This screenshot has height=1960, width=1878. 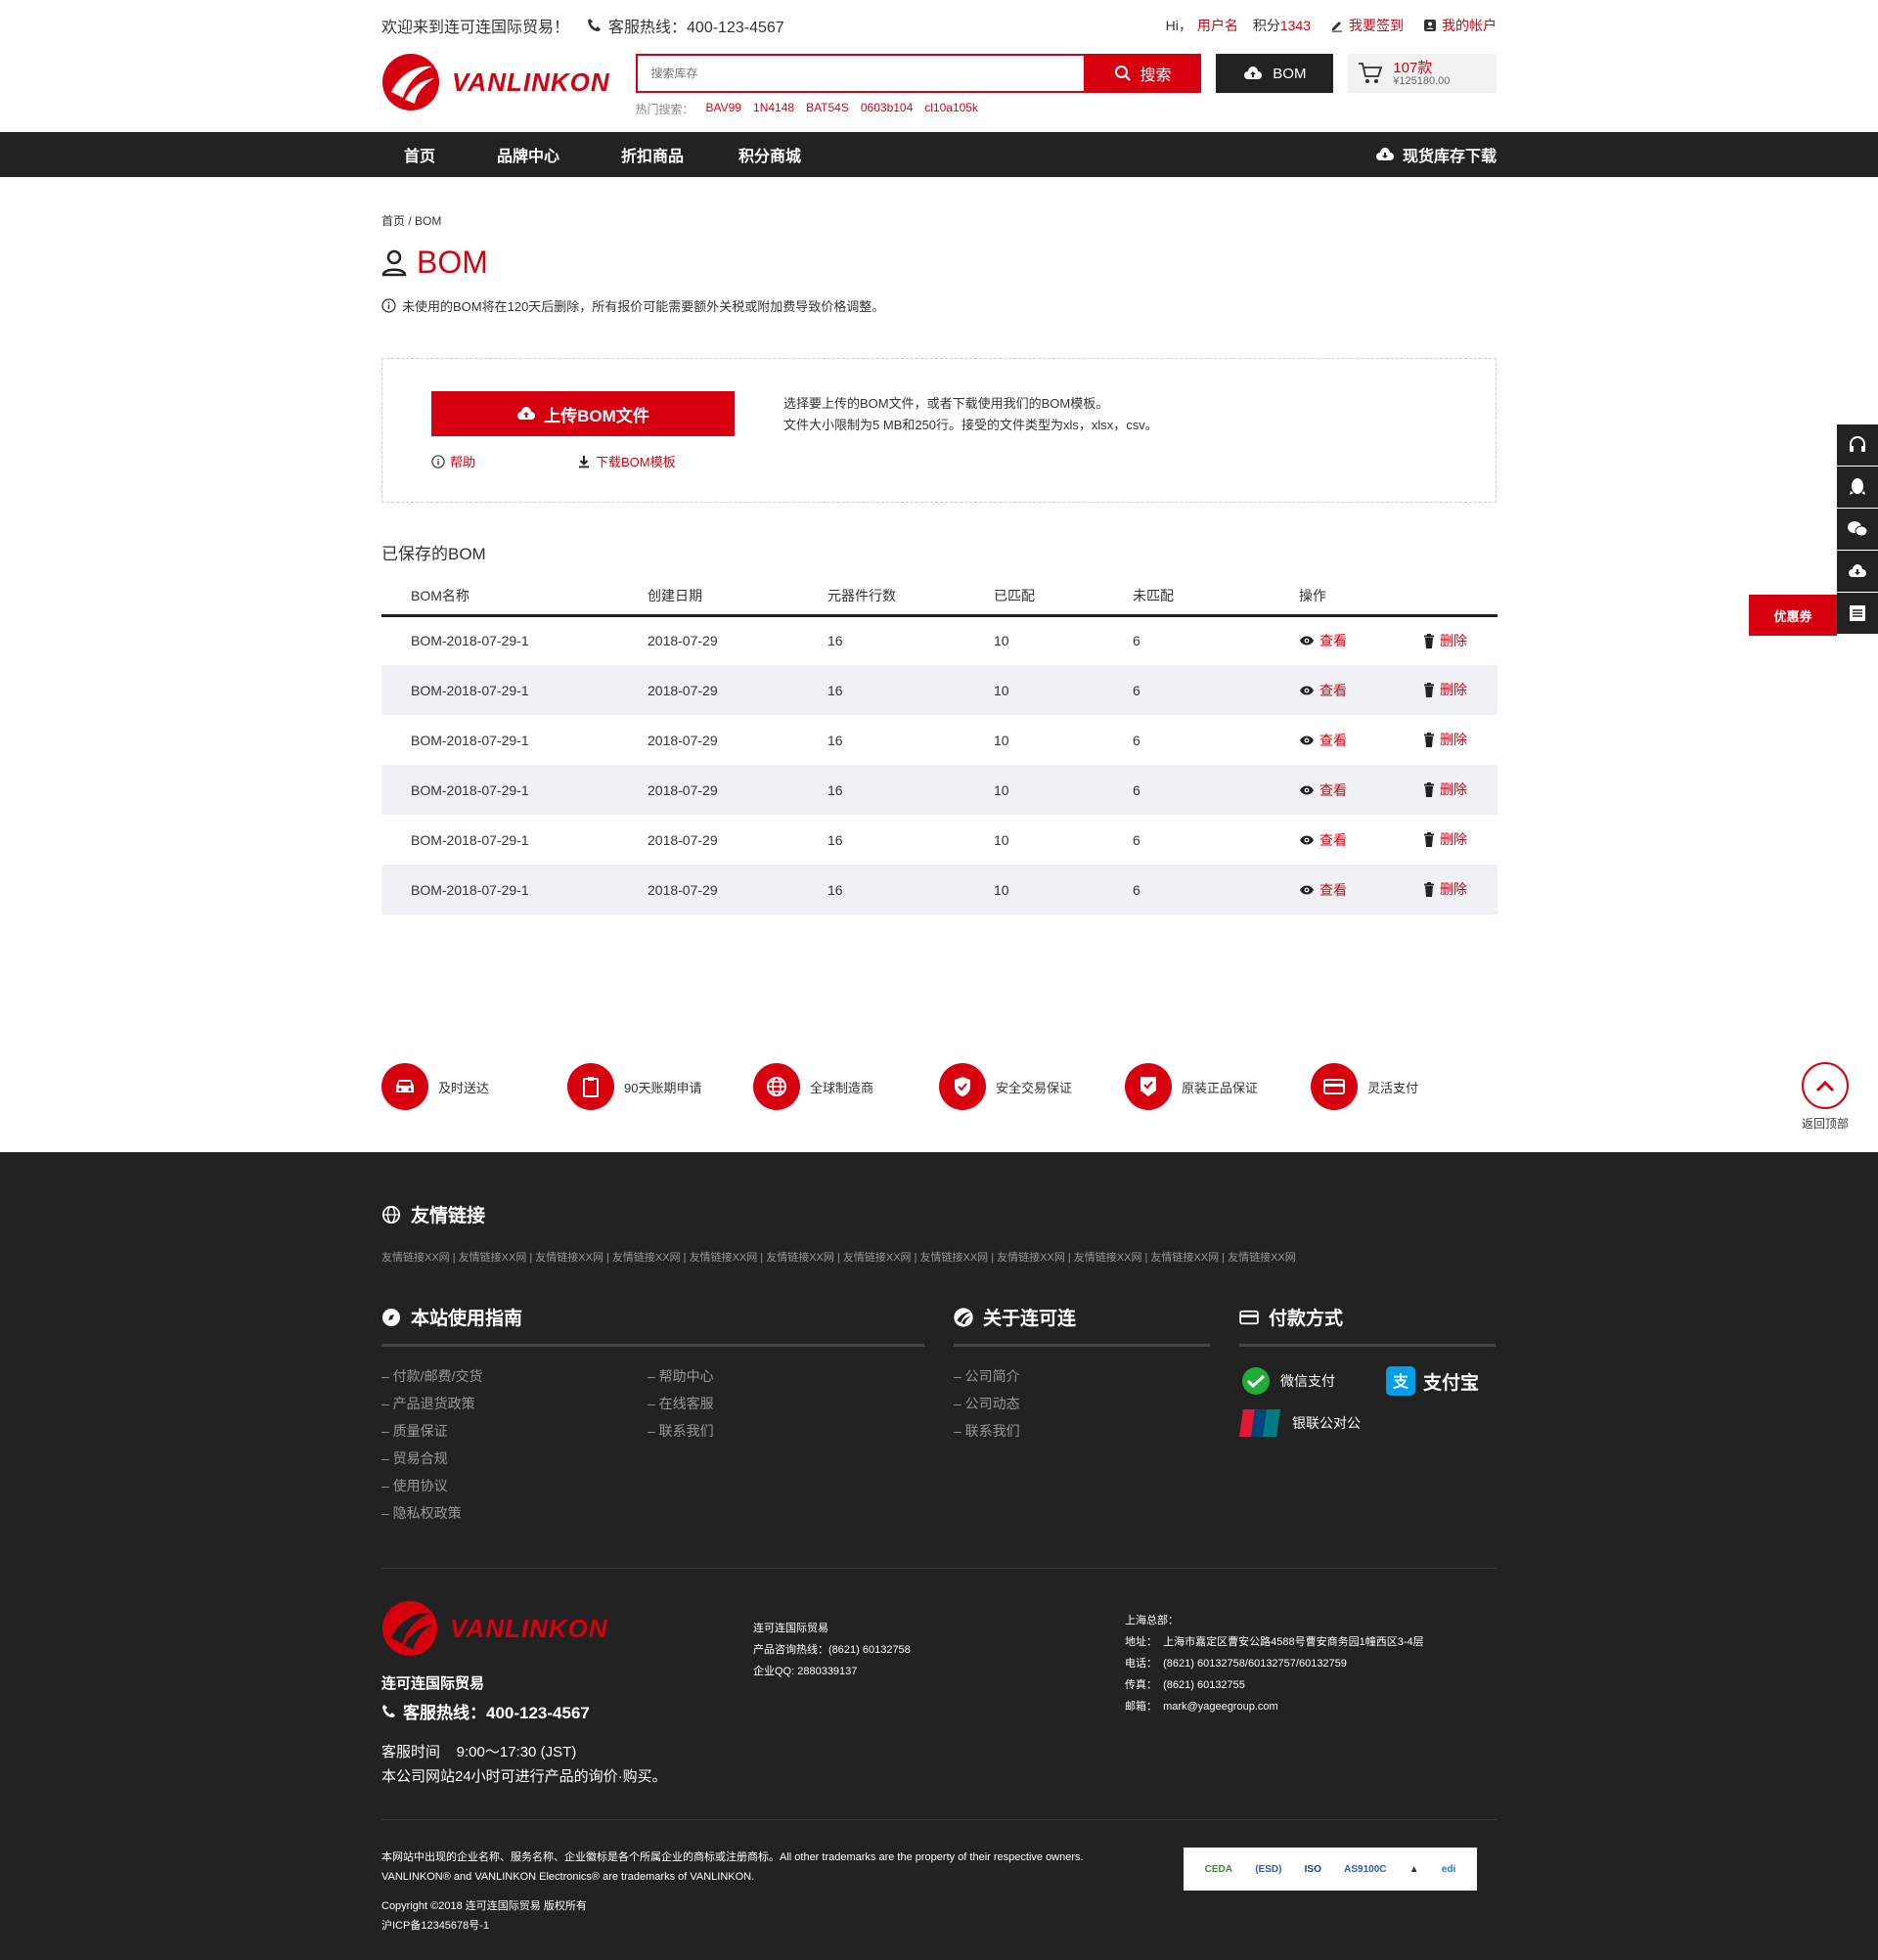 I want to click on eye-icon, so click(x=1307, y=890).